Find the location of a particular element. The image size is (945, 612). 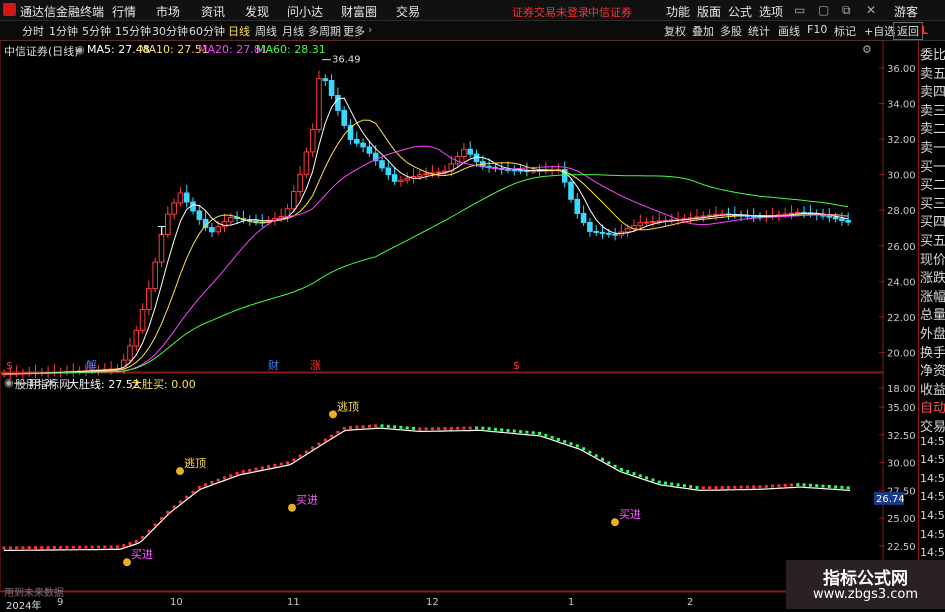

btn-draw: 画线 is located at coordinates (789, 31).